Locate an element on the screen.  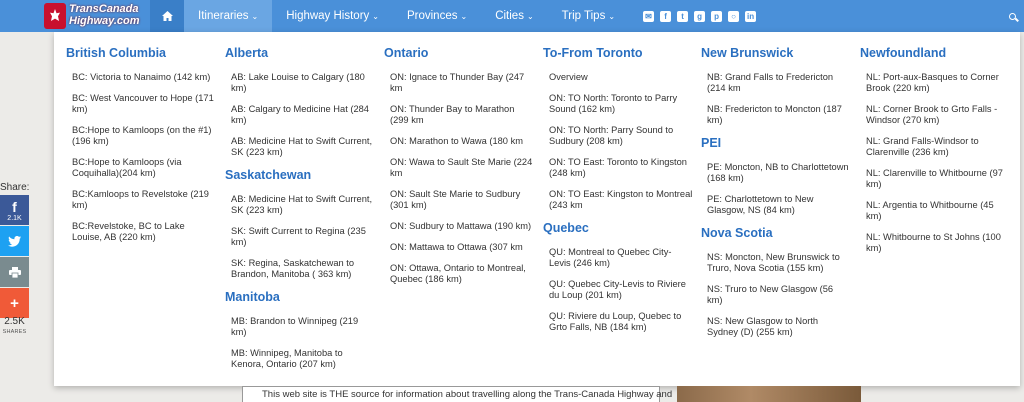
home-icon is located at coordinates (167, 16).